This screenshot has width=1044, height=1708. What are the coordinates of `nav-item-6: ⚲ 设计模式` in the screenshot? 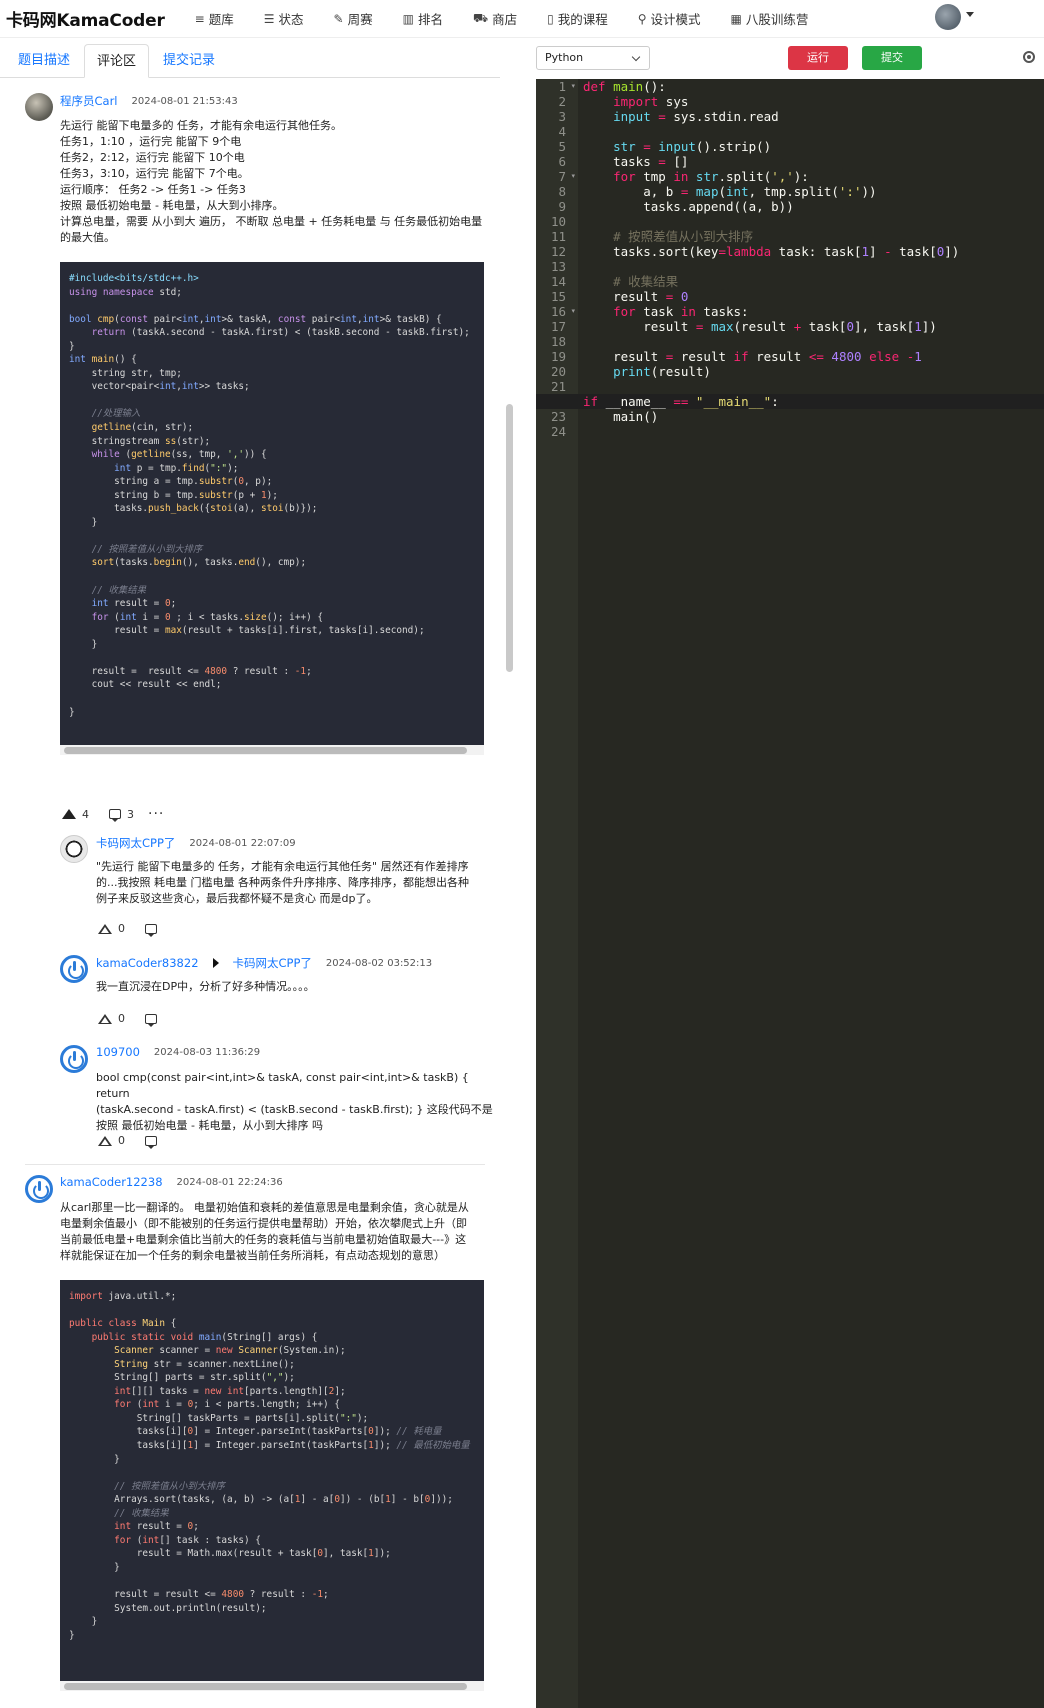 It's located at (669, 18).